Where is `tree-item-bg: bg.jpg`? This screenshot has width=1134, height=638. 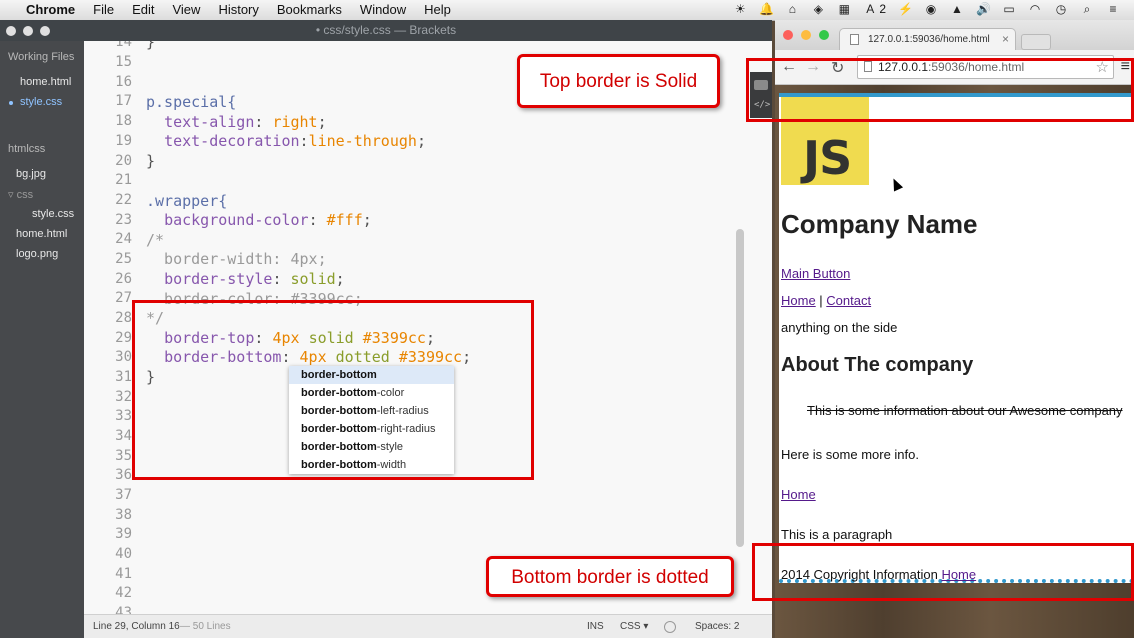
tree-item-bg: bg.jpg is located at coordinates (31, 174).